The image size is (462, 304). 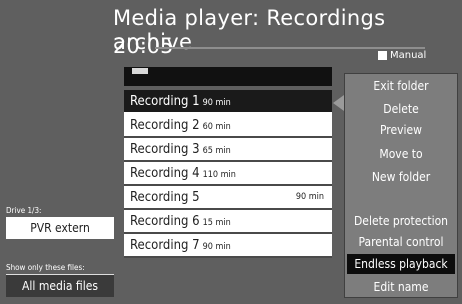 I want to click on menu-item-new-folder: New folder, so click(x=401, y=177).